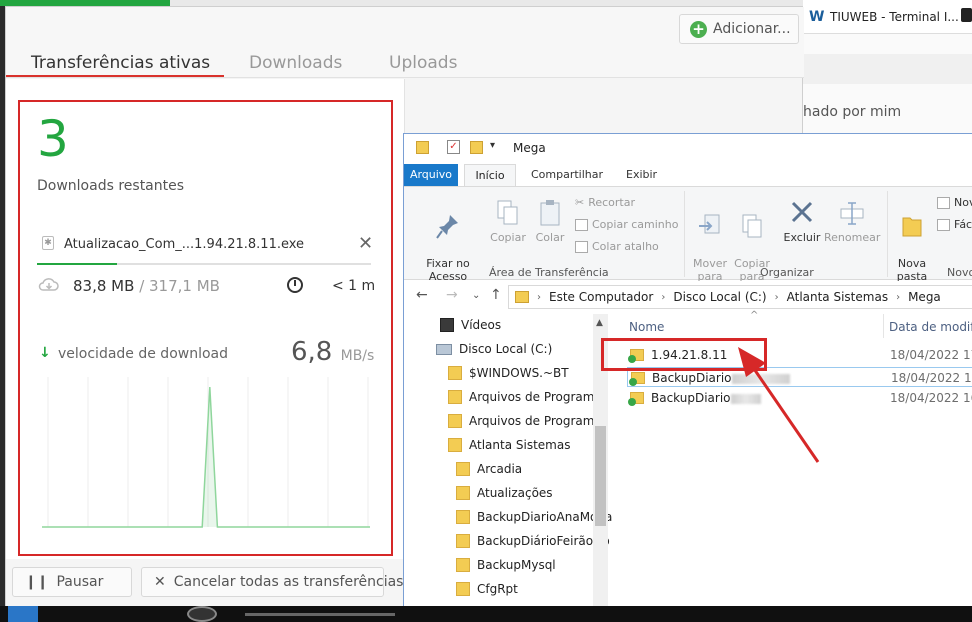 The height and width of the screenshot is (622, 972). I want to click on copy-icon, so click(507, 212).